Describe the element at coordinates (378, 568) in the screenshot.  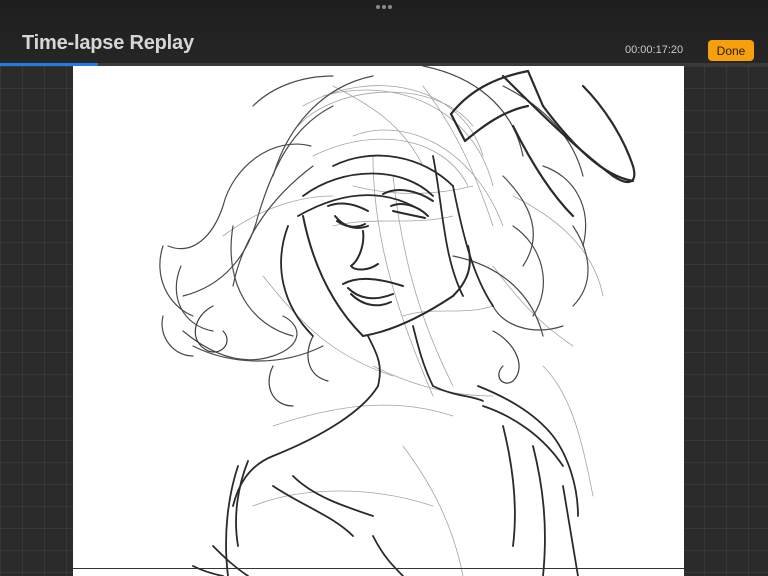
I see `canvas-bottom-edge` at that location.